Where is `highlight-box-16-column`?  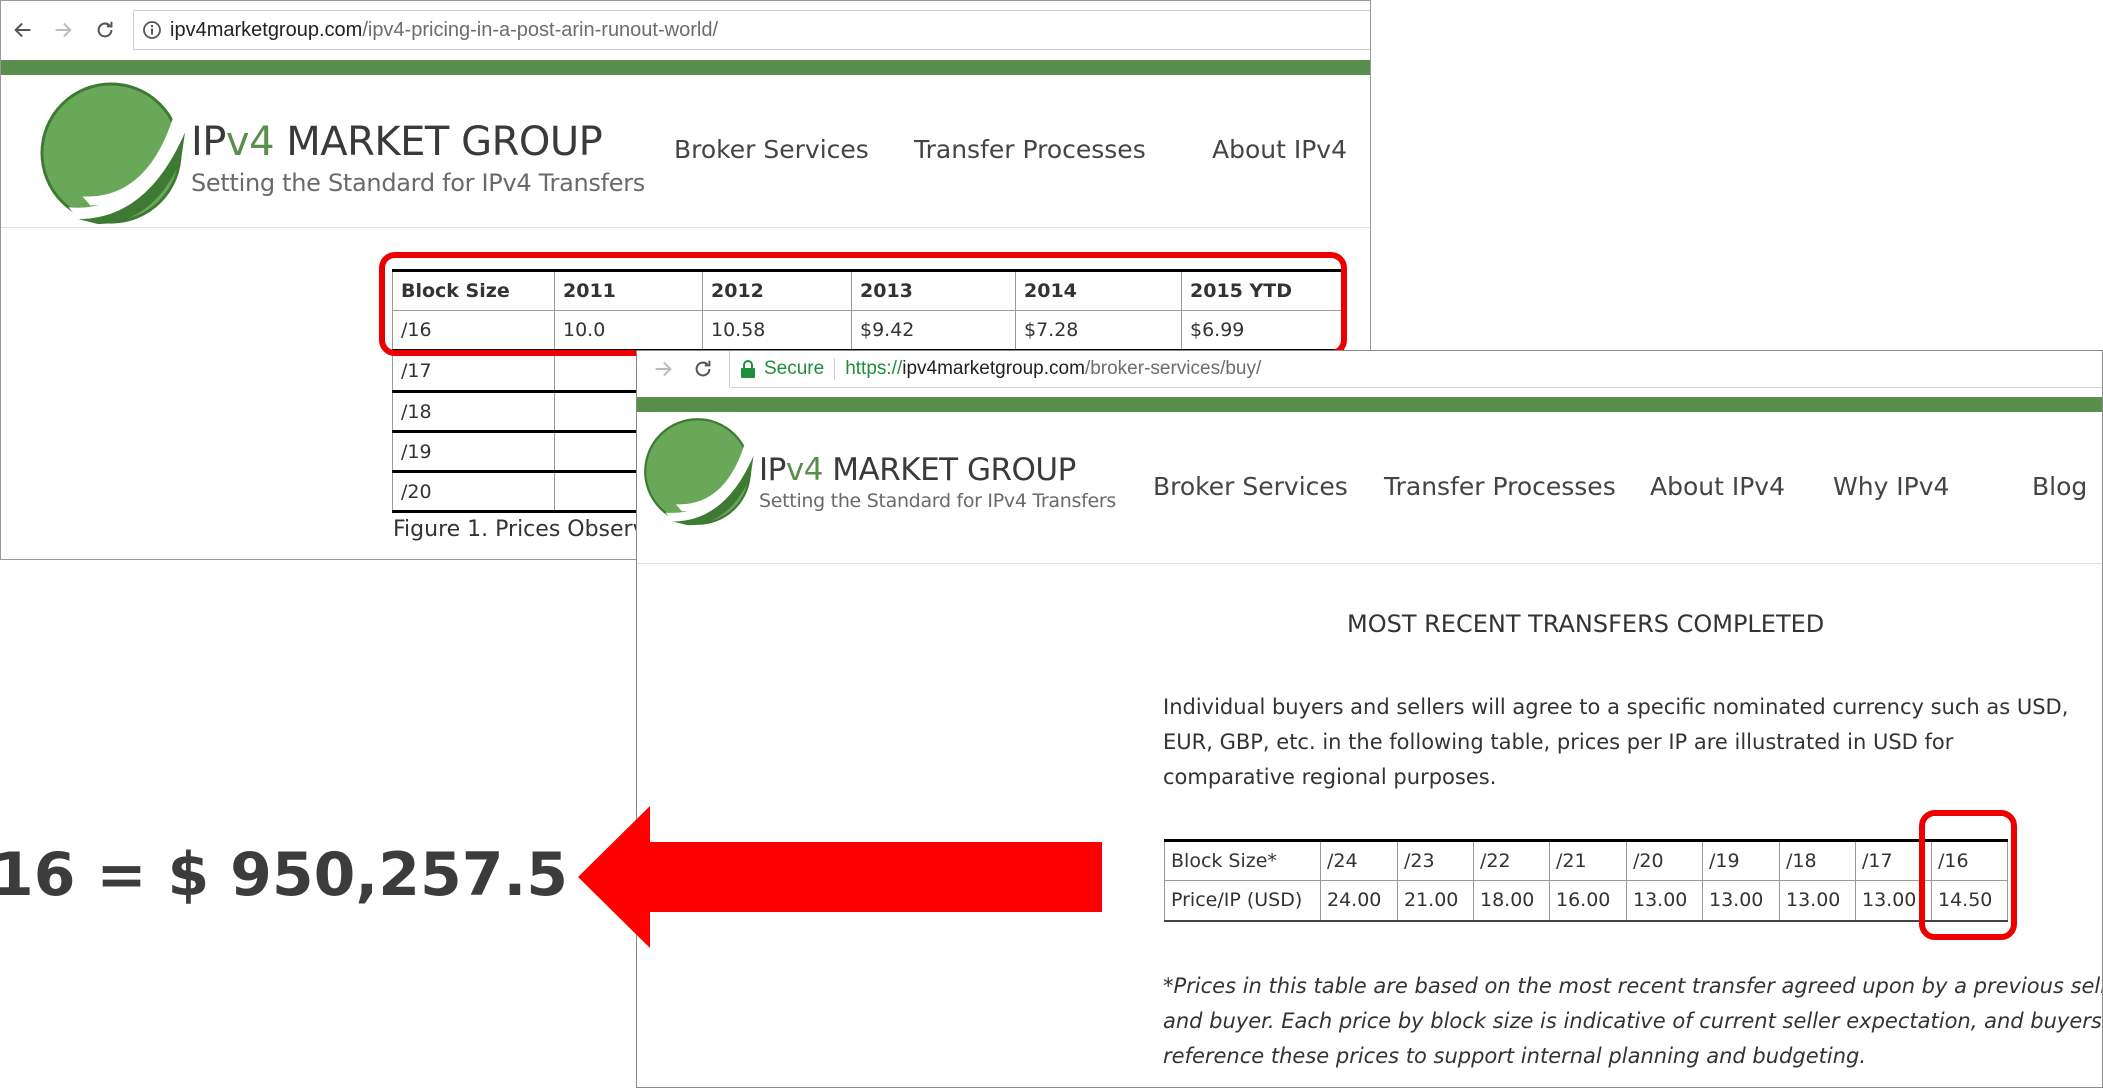 highlight-box-16-column is located at coordinates (1968, 875).